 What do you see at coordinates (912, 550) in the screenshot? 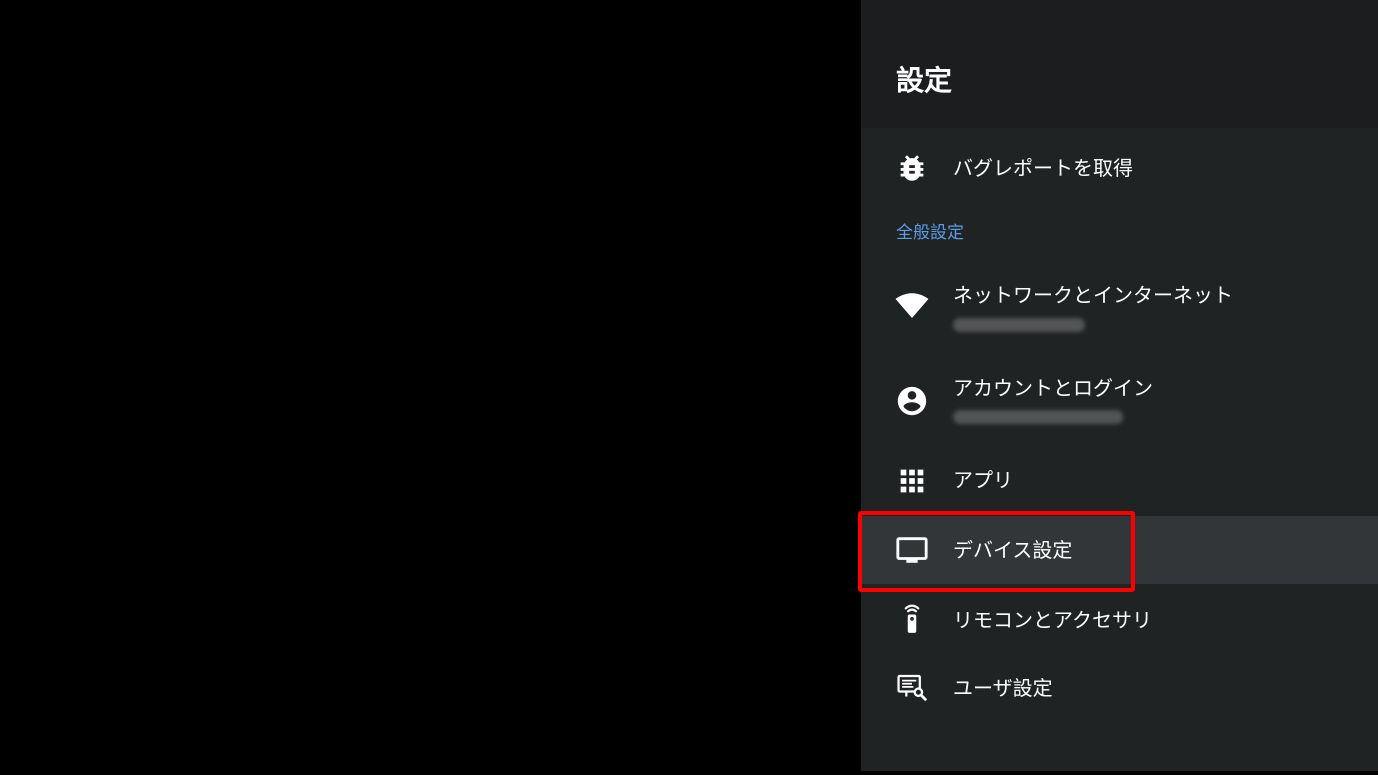
I see `tv-icon` at bounding box center [912, 550].